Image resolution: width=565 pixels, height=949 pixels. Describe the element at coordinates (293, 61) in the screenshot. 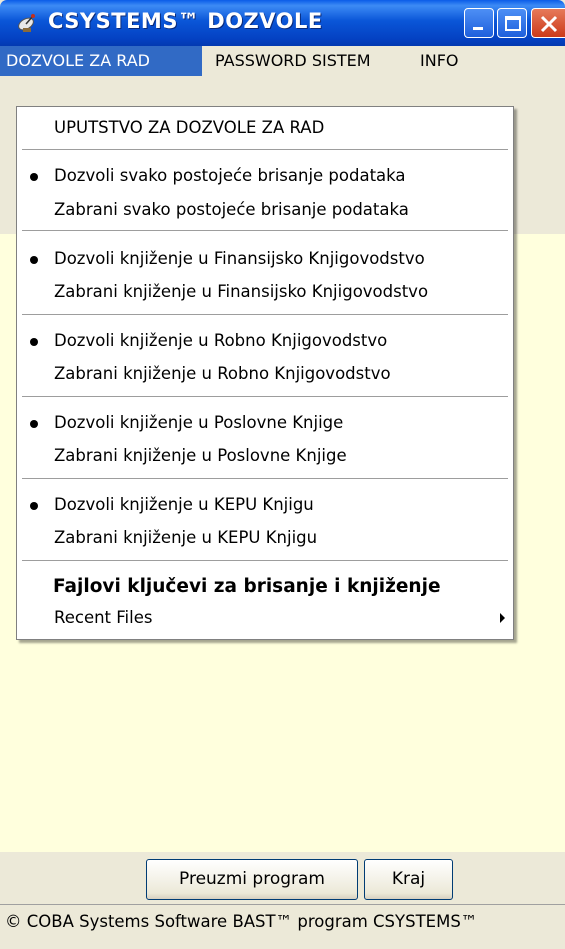

I see `menu-password-sistem: PASSWORD SISTEM` at that location.